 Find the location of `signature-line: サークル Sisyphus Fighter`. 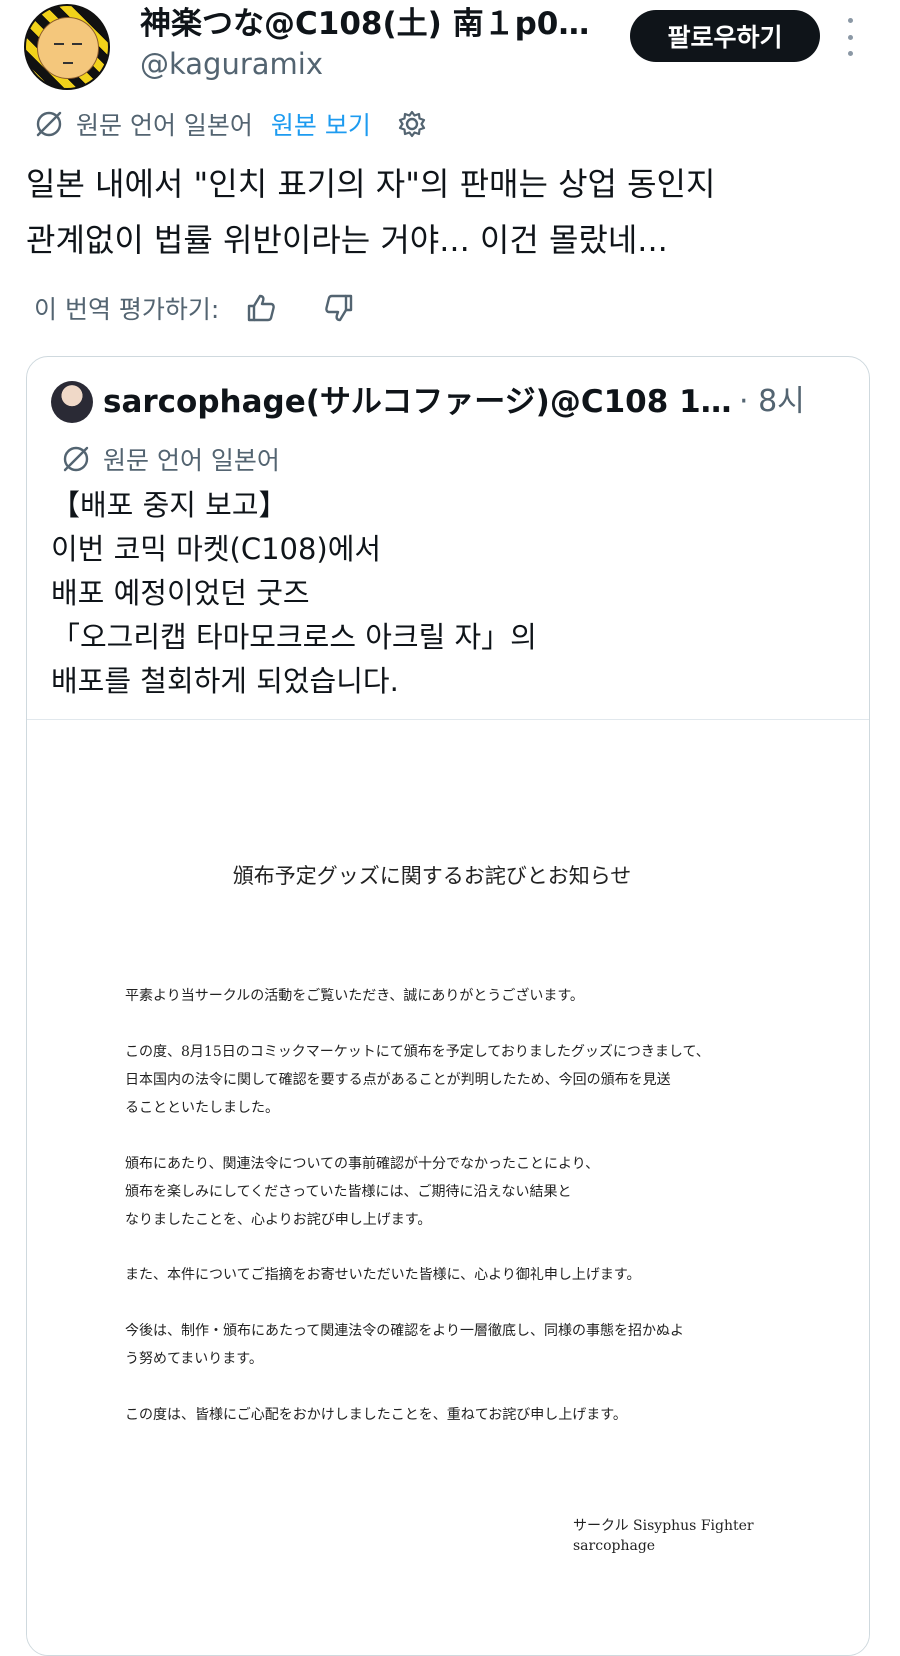

signature-line: サークル Sisyphus Fighter is located at coordinates (663, 1526).